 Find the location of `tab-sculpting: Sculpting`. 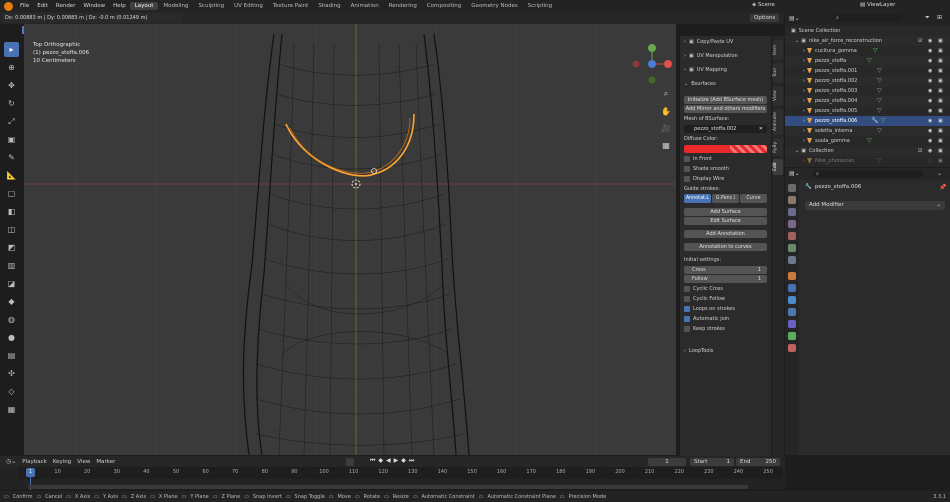

tab-sculpting: Sculpting is located at coordinates (211, 6).